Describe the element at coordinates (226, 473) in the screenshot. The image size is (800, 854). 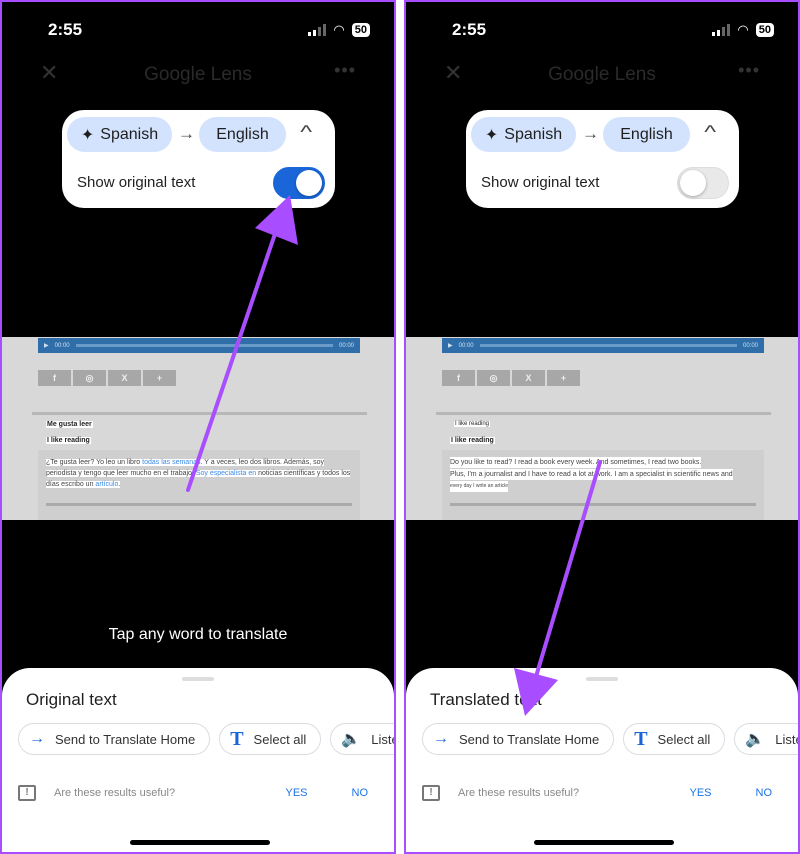
I see `webpage-link: Soy especialista en` at that location.